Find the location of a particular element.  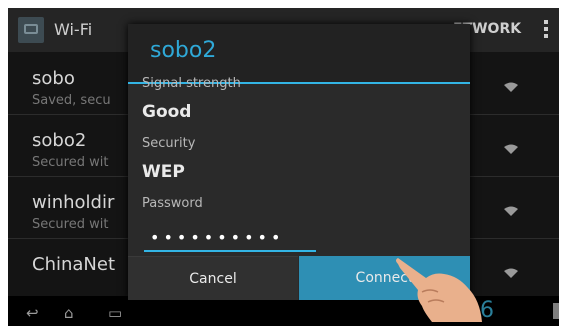

password-input is located at coordinates (230, 237).